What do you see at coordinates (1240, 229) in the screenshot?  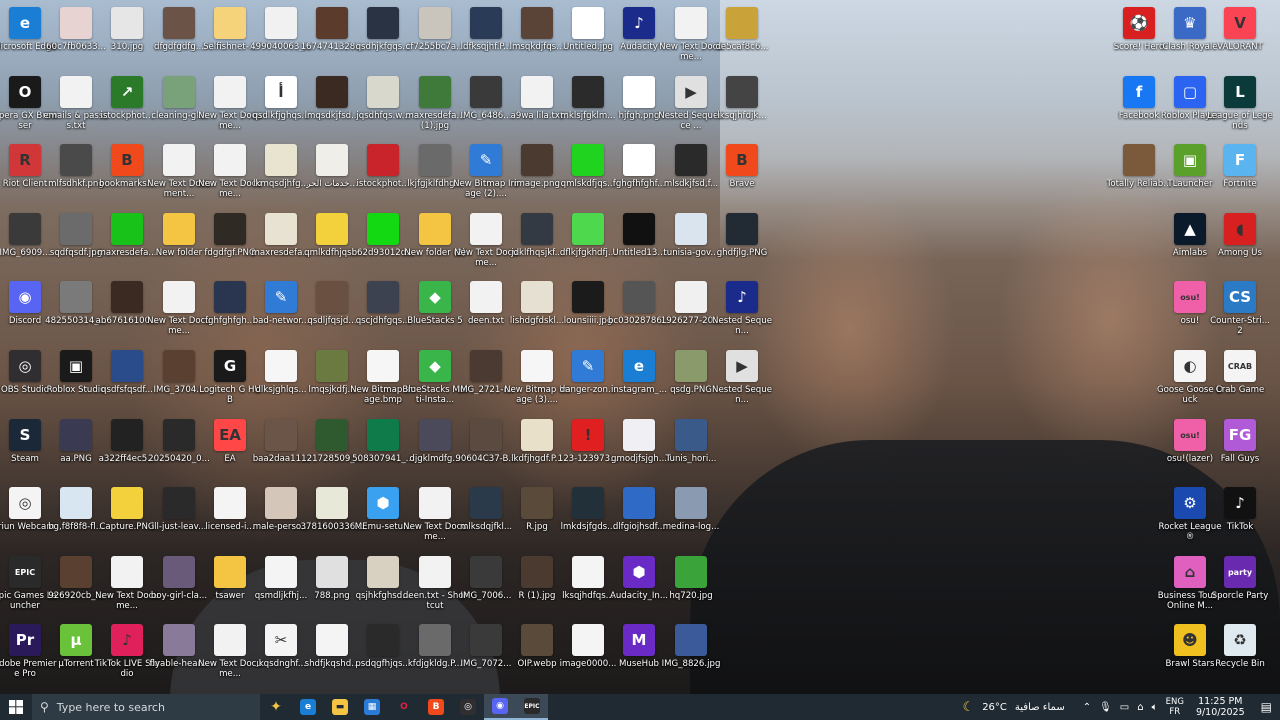 I see `among-us-icon: ◖` at bounding box center [1240, 229].